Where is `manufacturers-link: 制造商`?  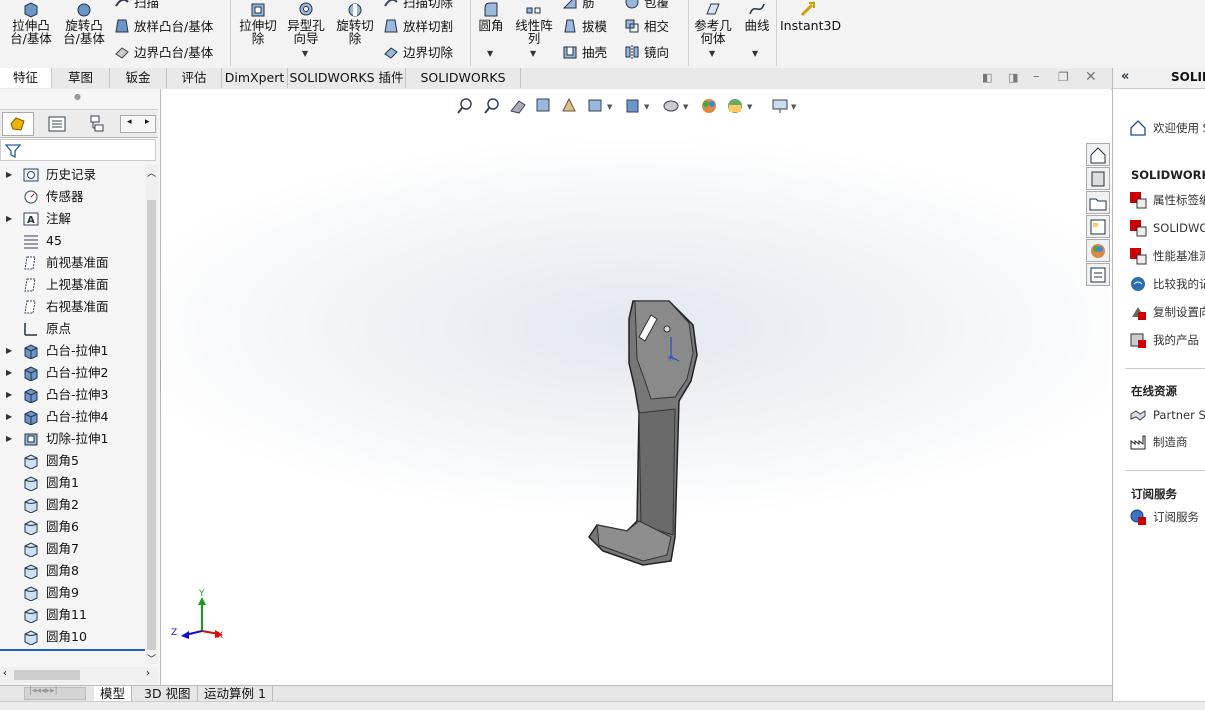
manufacturers-link: 制造商 is located at coordinates (1158, 442).